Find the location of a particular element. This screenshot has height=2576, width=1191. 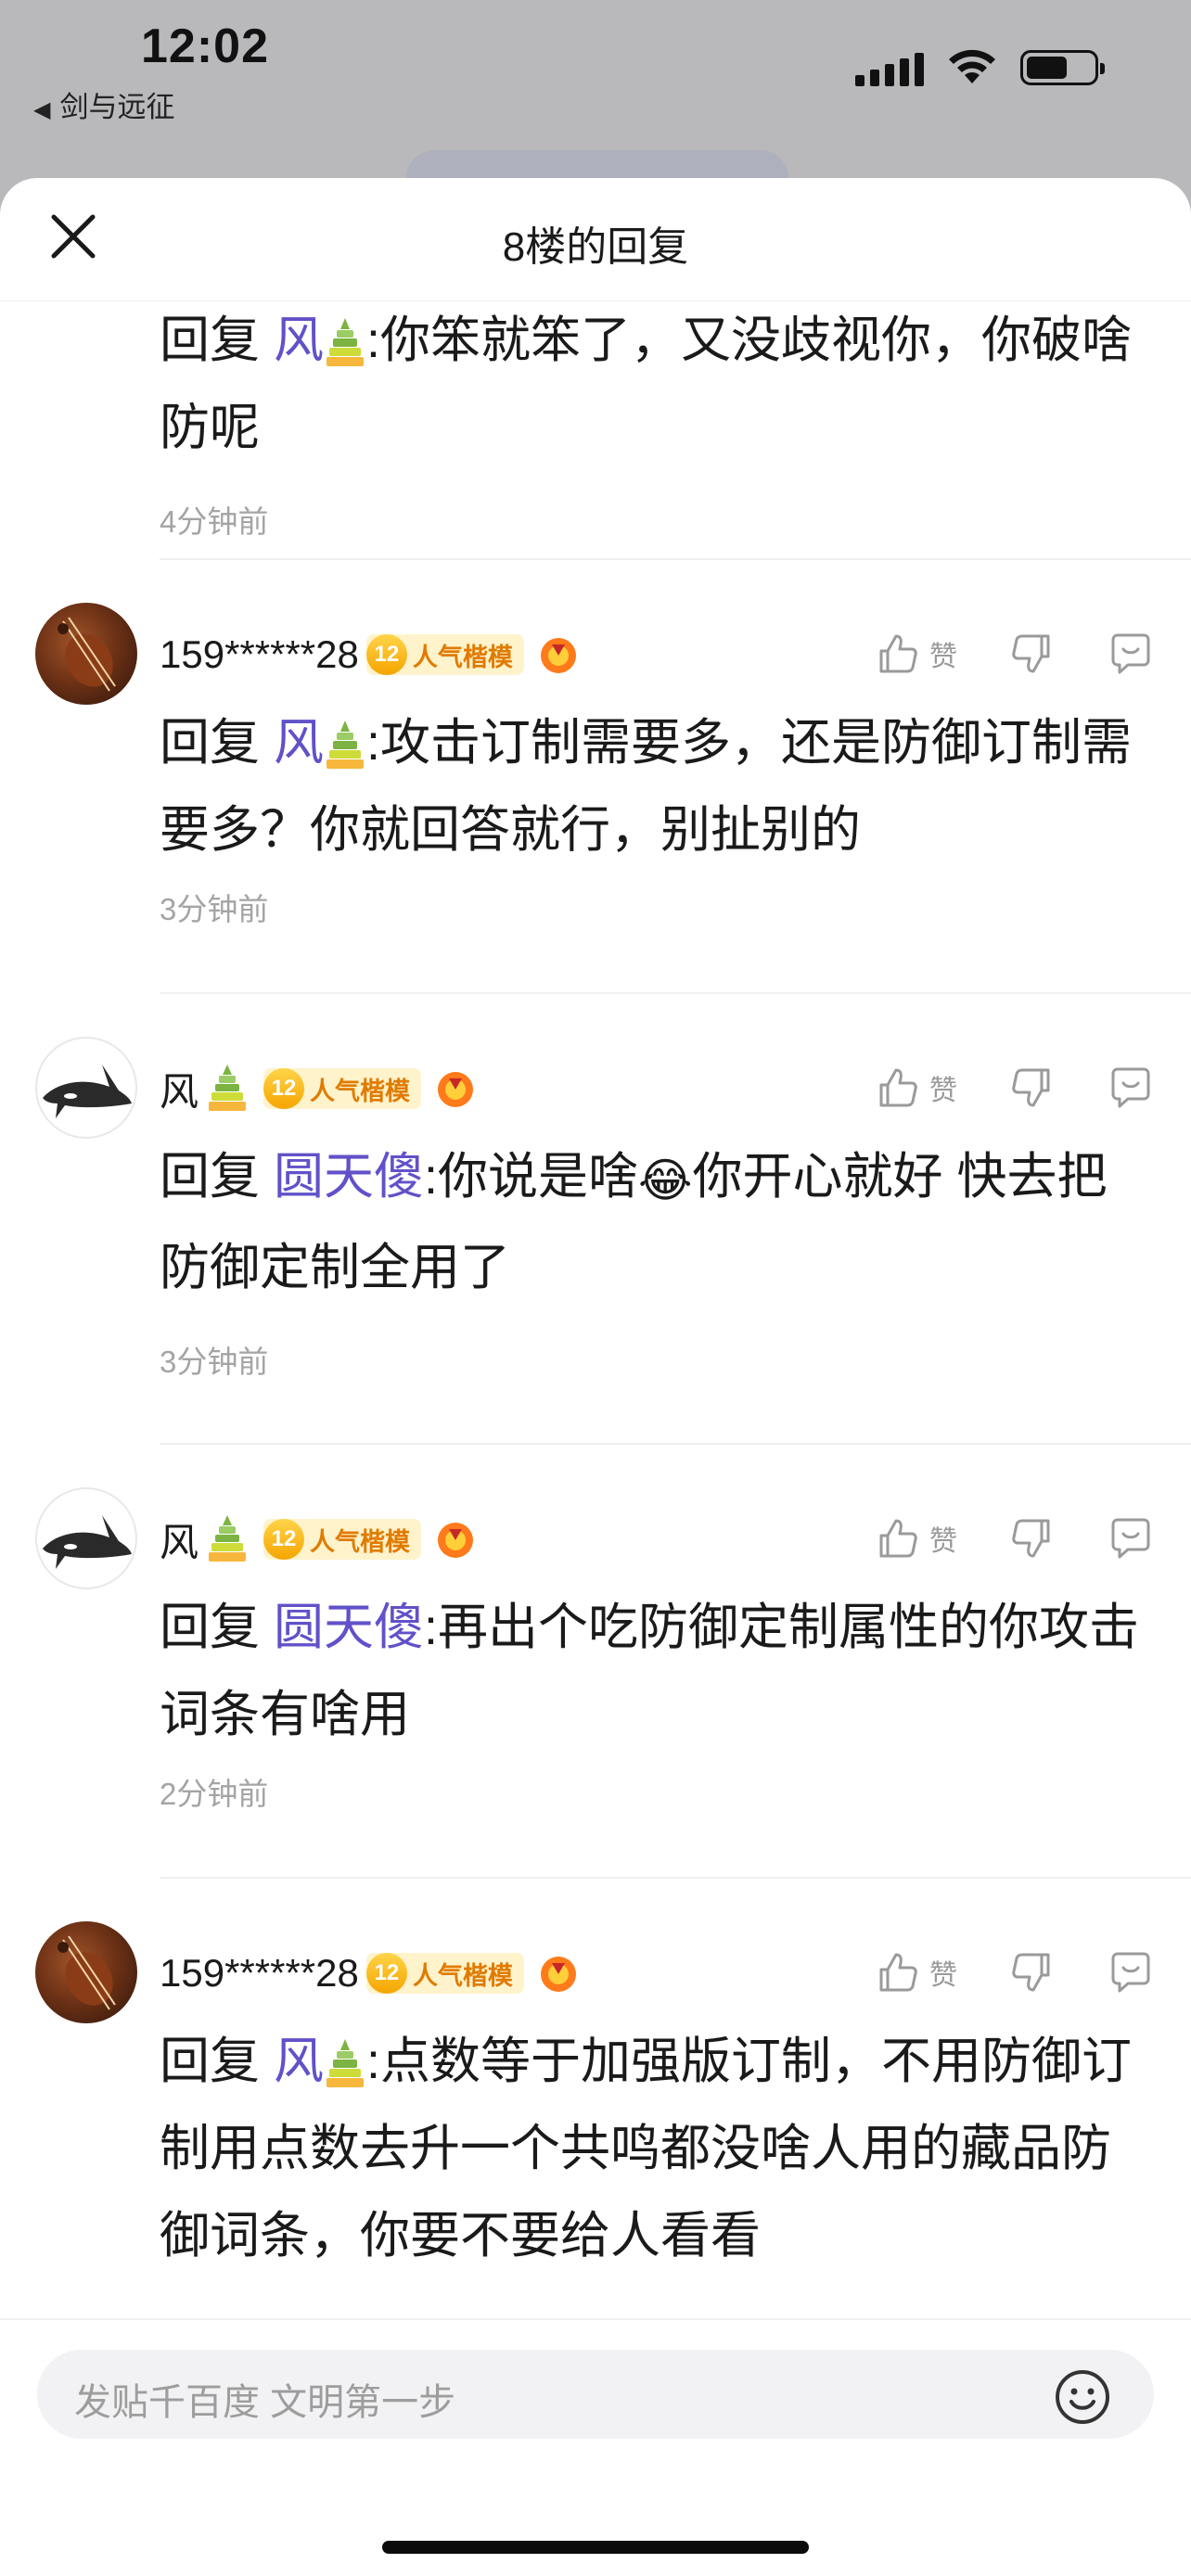

violin-avatar-icon is located at coordinates (87, 655).